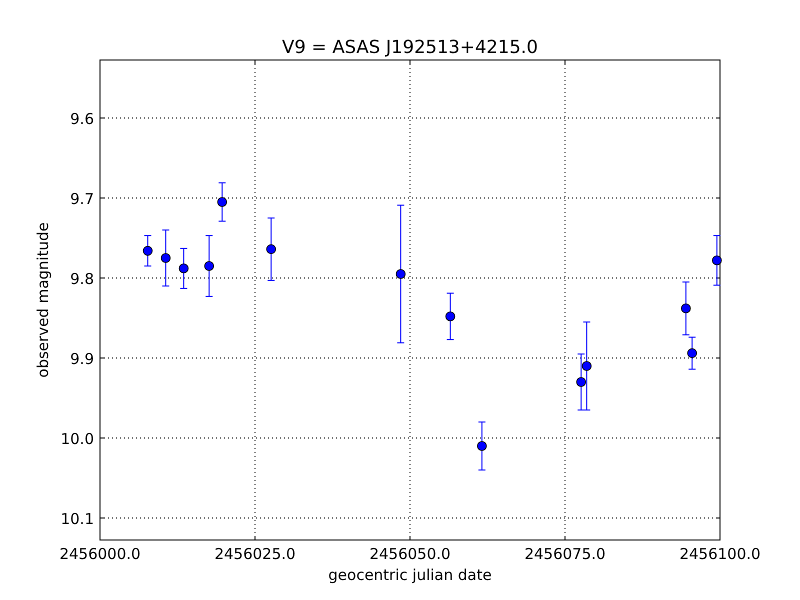 This screenshot has height=600, width=800. I want to click on y-axis-label: observed magnitude, so click(43, 300).